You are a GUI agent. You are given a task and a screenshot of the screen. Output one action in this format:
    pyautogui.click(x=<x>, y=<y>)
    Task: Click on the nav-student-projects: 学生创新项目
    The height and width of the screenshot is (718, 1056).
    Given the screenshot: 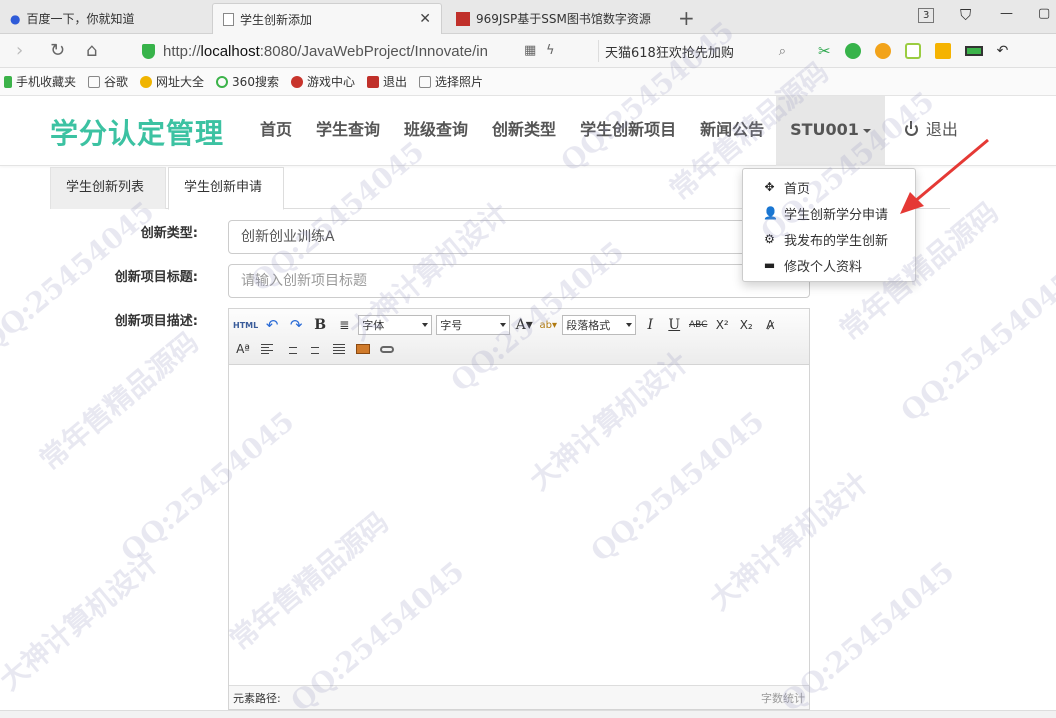 What is the action you would take?
    pyautogui.click(x=628, y=131)
    